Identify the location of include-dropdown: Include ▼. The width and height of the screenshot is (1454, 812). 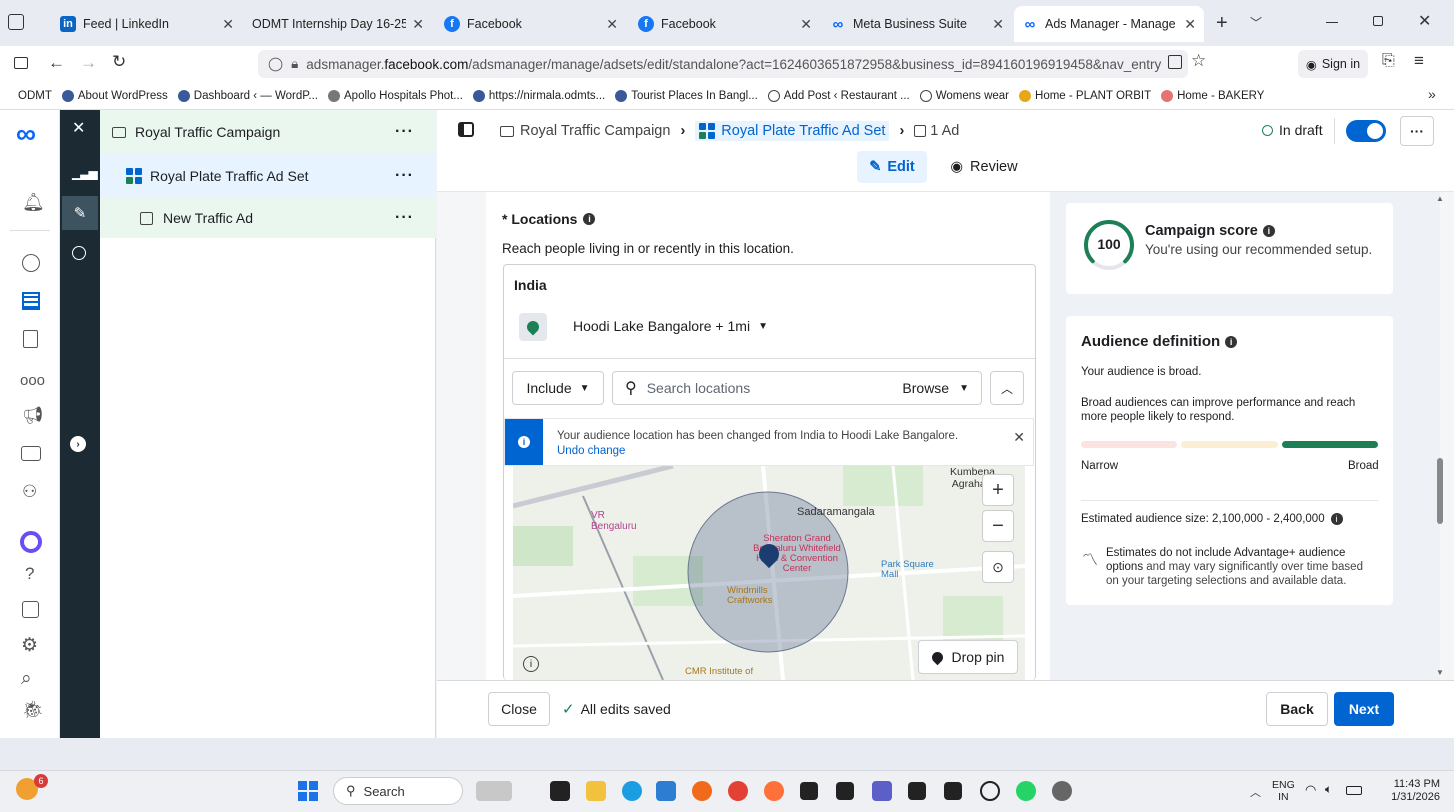
(558, 388).